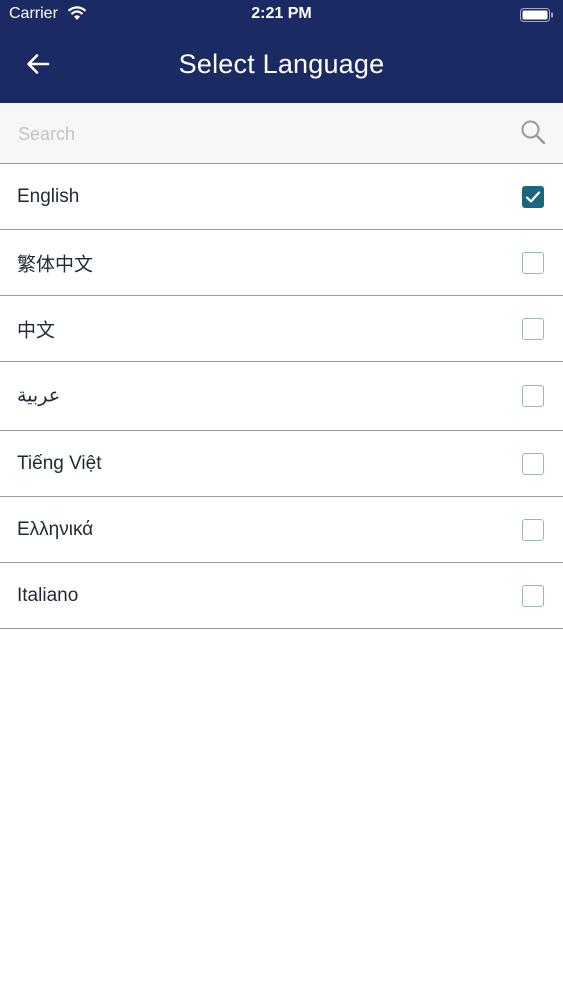 This screenshot has height=1000, width=563. Describe the element at coordinates (281, 64) in the screenshot. I see `page-title: Select Language` at that location.